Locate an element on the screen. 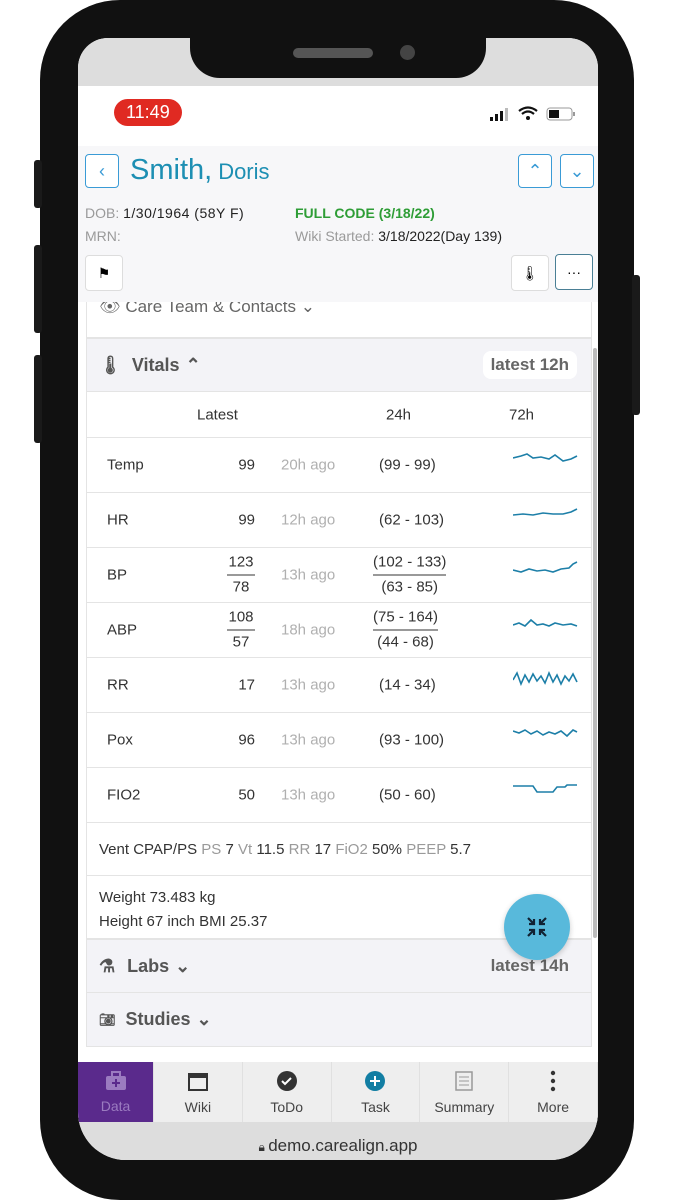 The height and width of the screenshot is (1200, 675). bottom-nav: Data Wiki ToDo Task Summary More is located at coordinates (338, 1092).